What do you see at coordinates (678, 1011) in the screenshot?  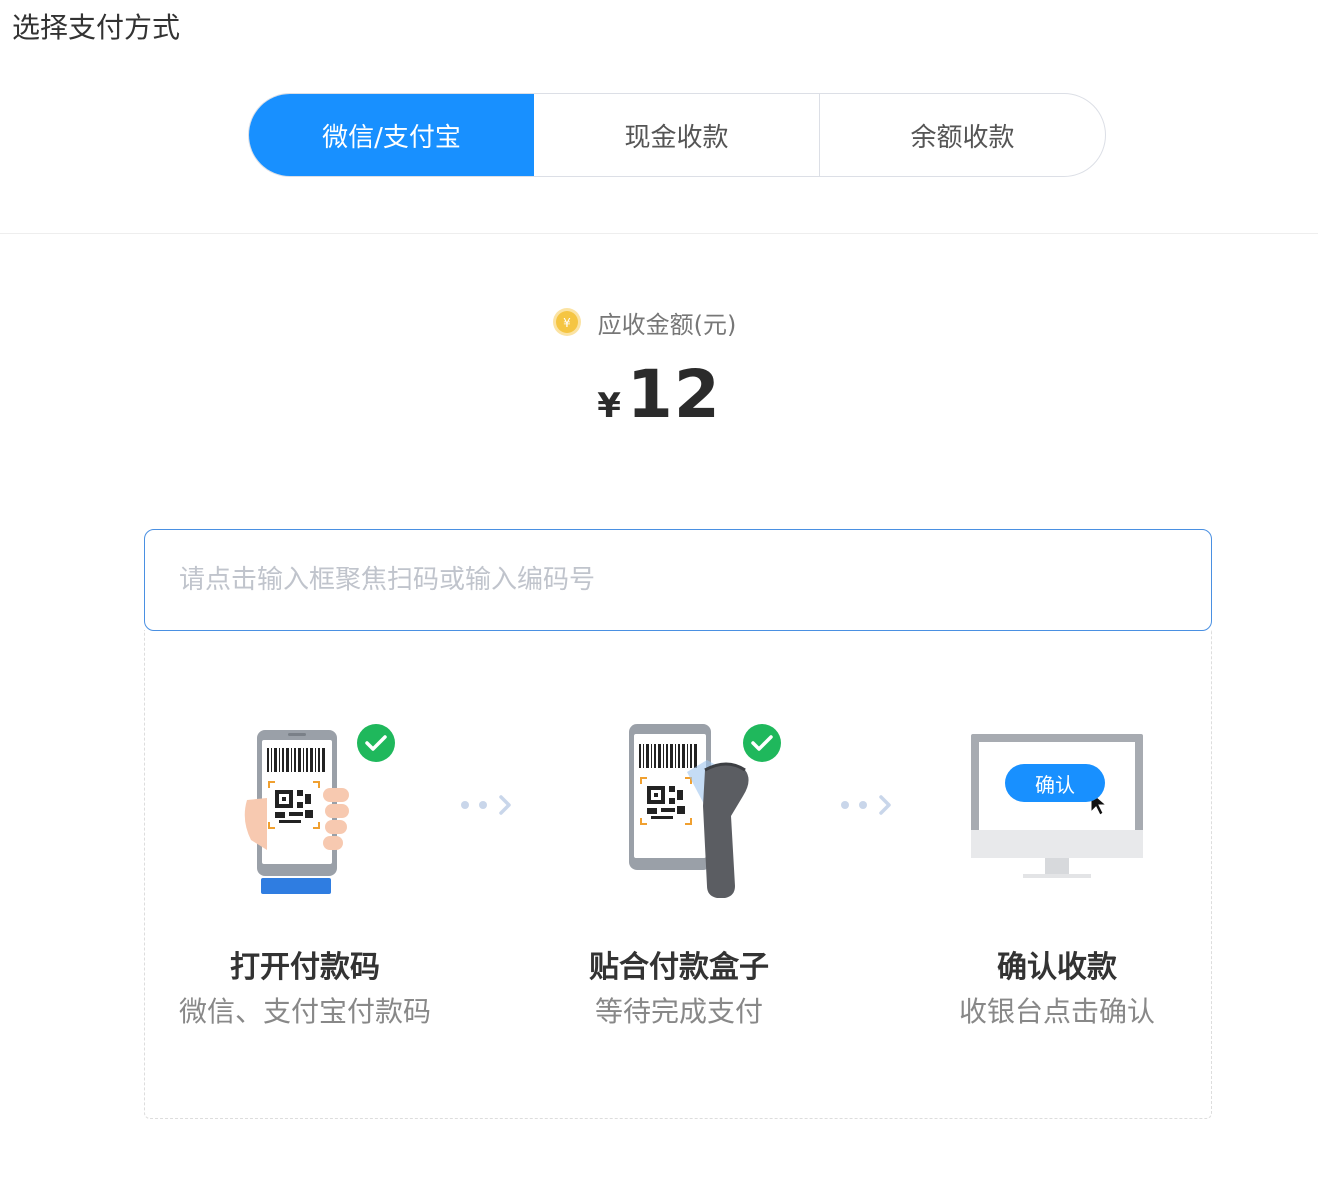 I see `step-2-desc: 等待完成支付` at bounding box center [678, 1011].